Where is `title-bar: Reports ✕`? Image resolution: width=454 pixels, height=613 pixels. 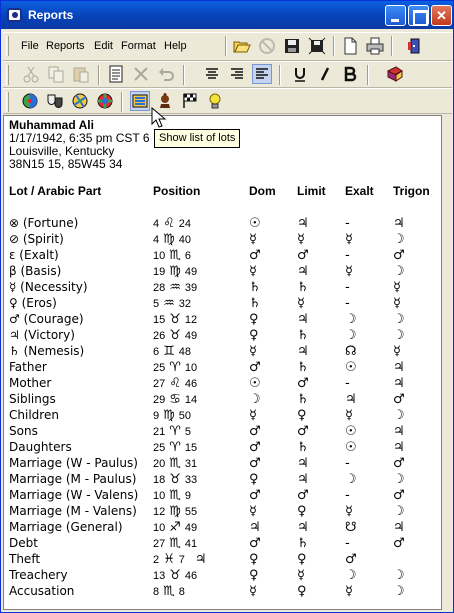
title-bar: Reports ✕ is located at coordinates (227, 15).